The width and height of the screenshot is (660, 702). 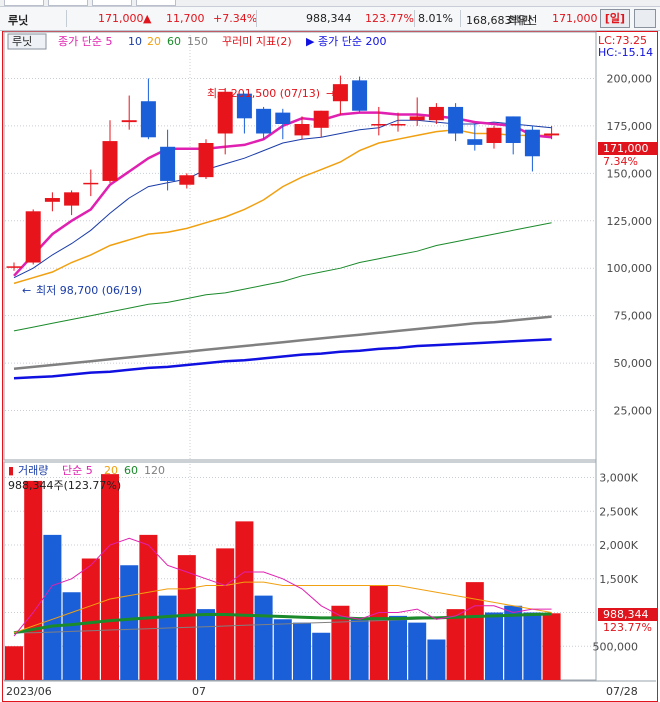 I want to click on price-tick-label: 50,000, so click(x=633, y=363).